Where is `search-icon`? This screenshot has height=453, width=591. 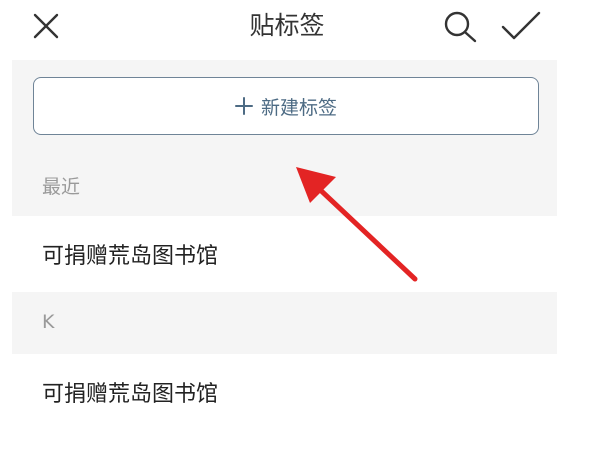 search-icon is located at coordinates (460, 27).